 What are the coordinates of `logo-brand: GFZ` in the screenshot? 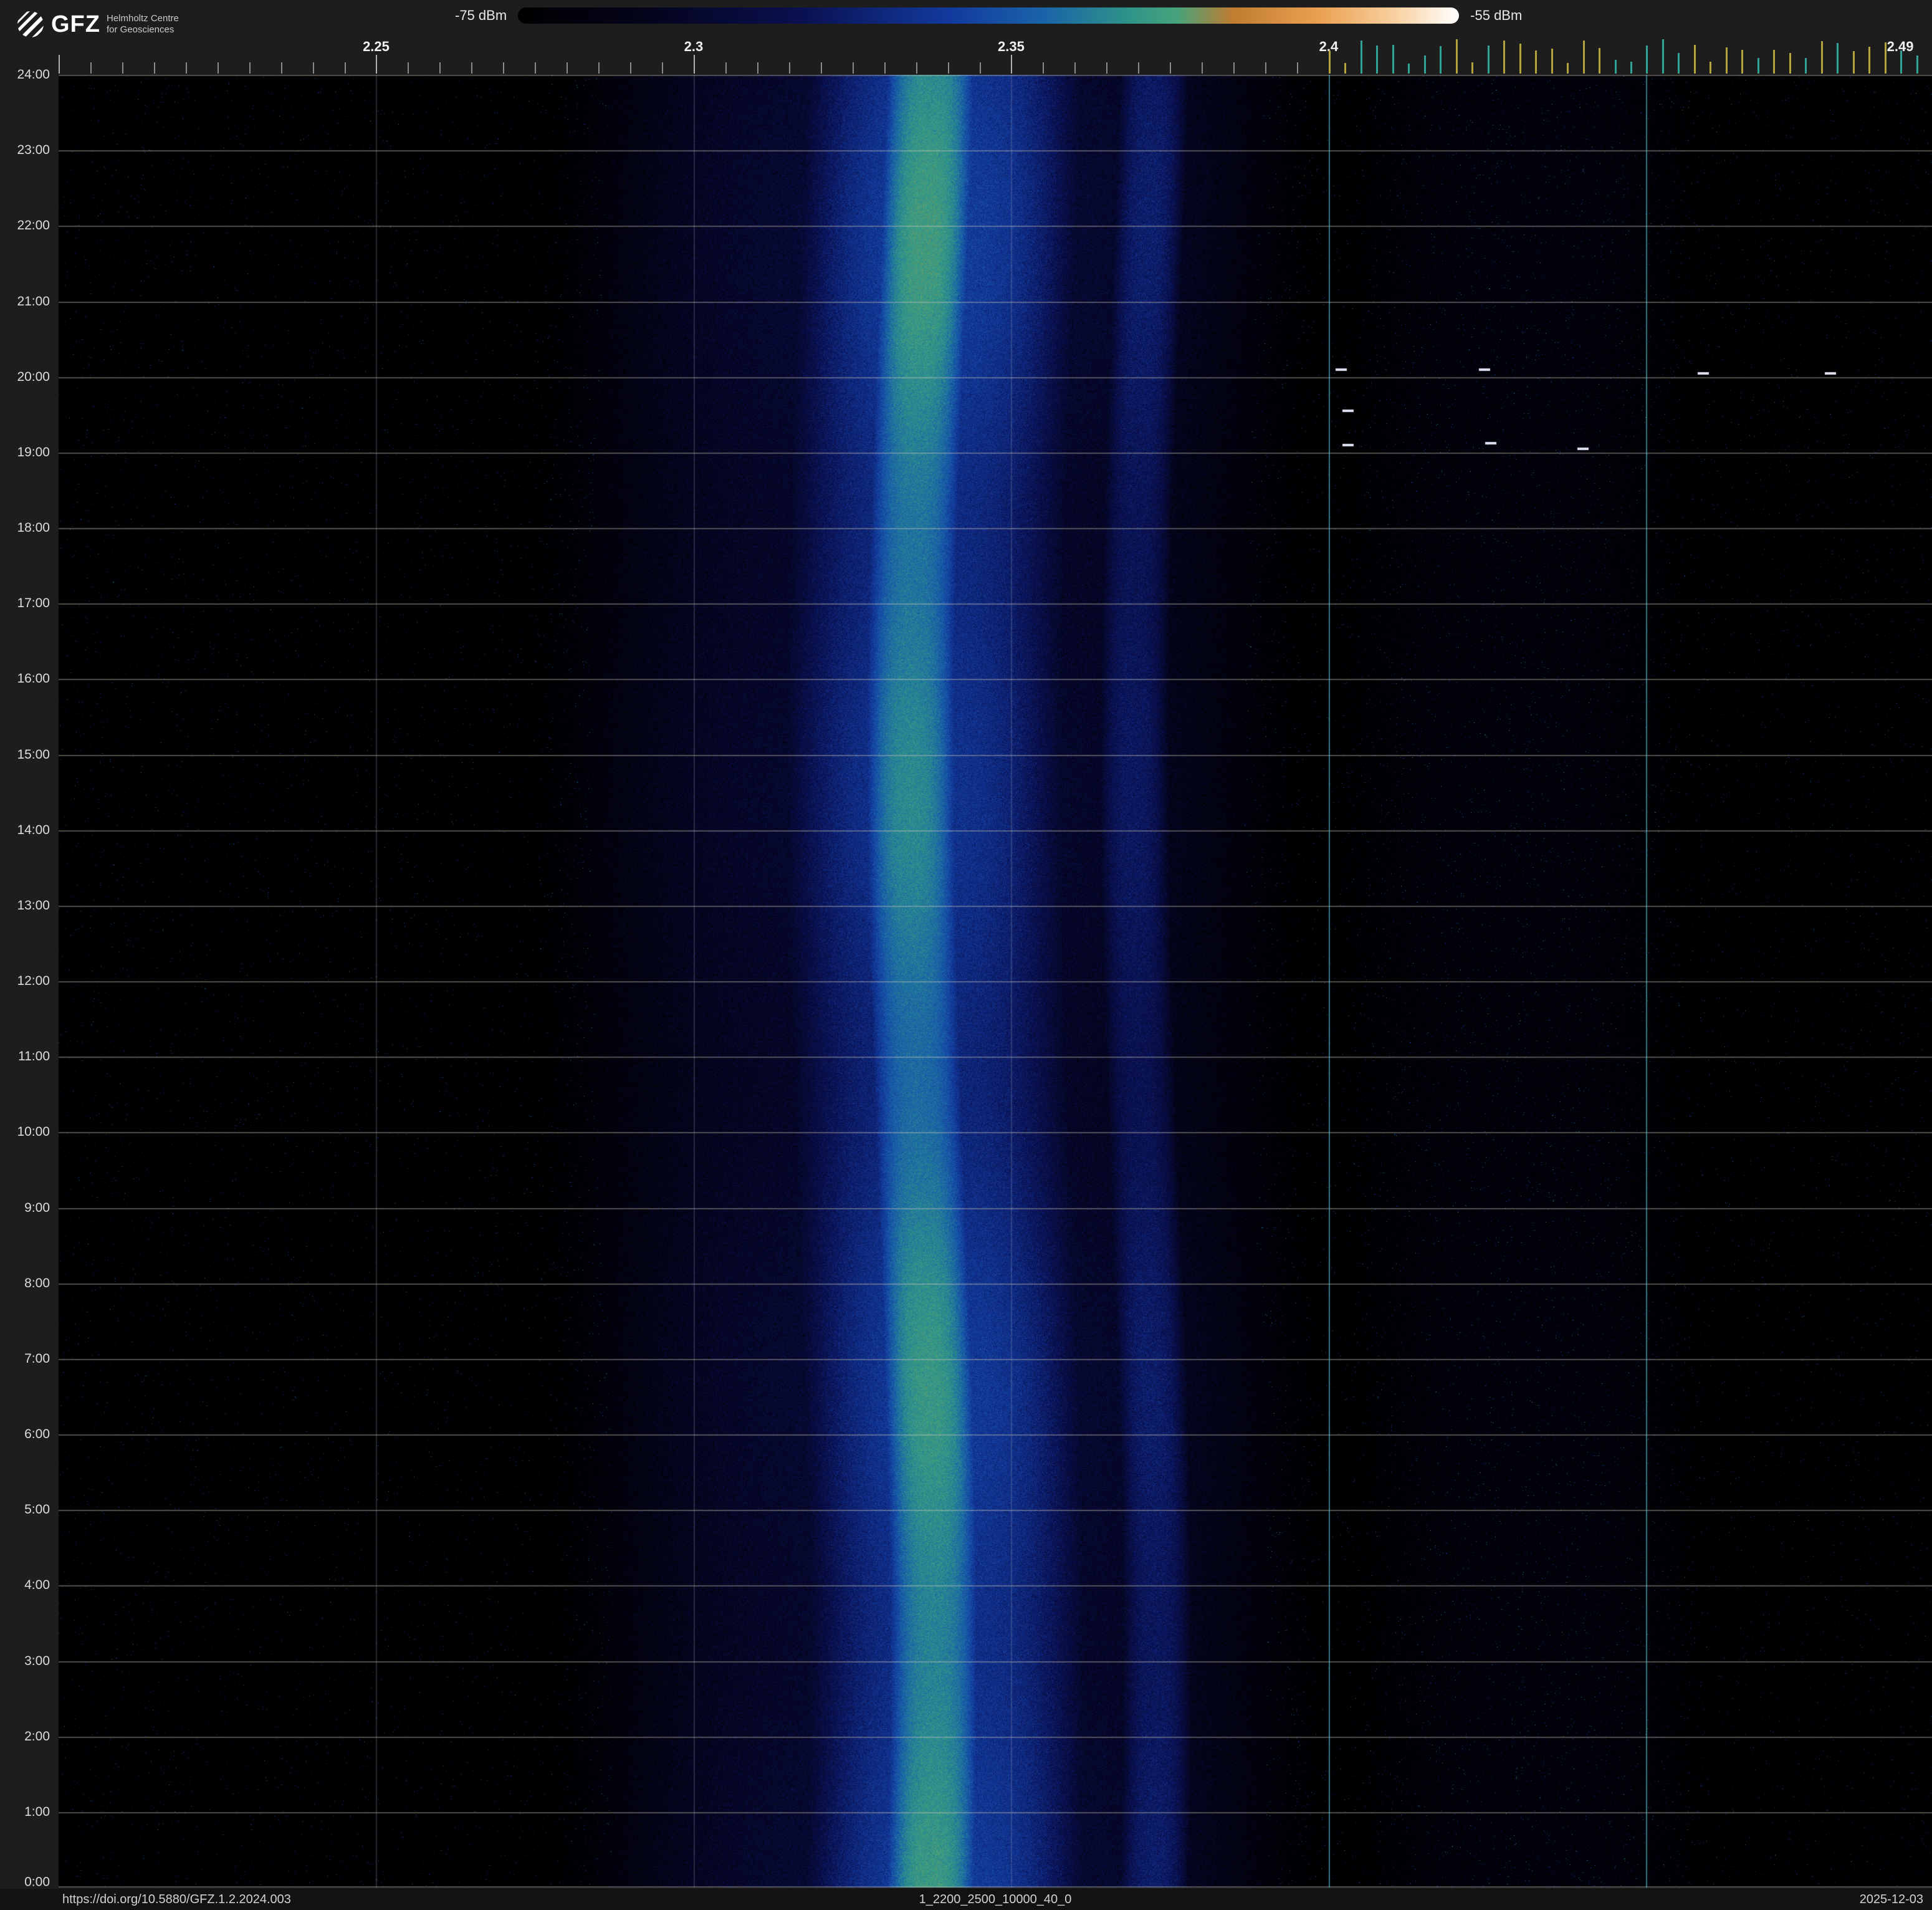 It's located at (75, 24).